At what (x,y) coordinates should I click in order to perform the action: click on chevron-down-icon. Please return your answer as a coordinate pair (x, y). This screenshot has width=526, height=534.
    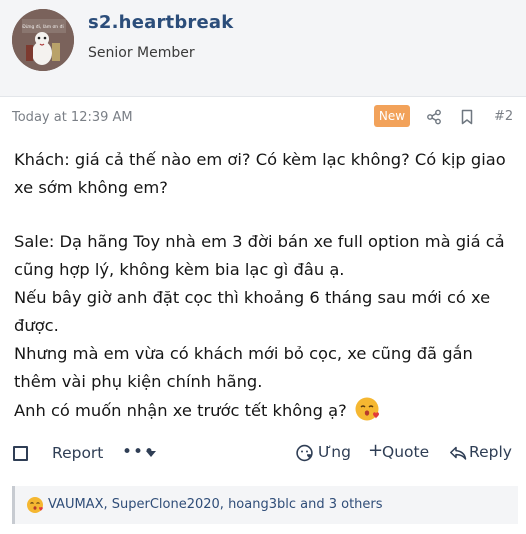
    Looking at the image, I should click on (151, 454).